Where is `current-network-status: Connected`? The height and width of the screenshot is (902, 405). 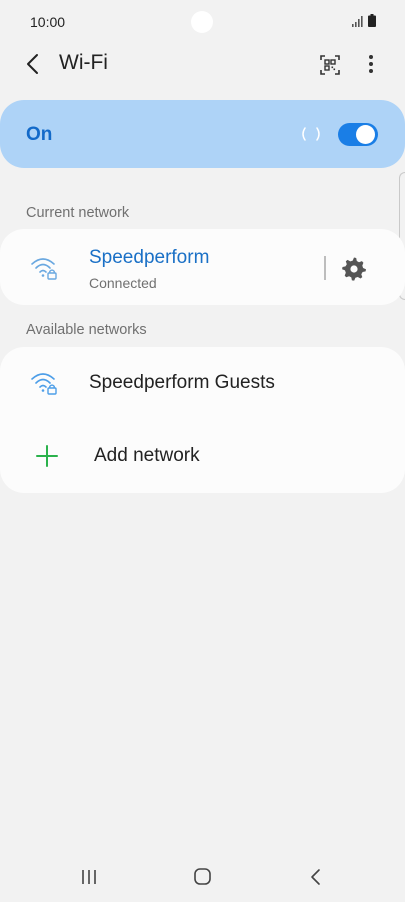 current-network-status: Connected is located at coordinates (123, 283).